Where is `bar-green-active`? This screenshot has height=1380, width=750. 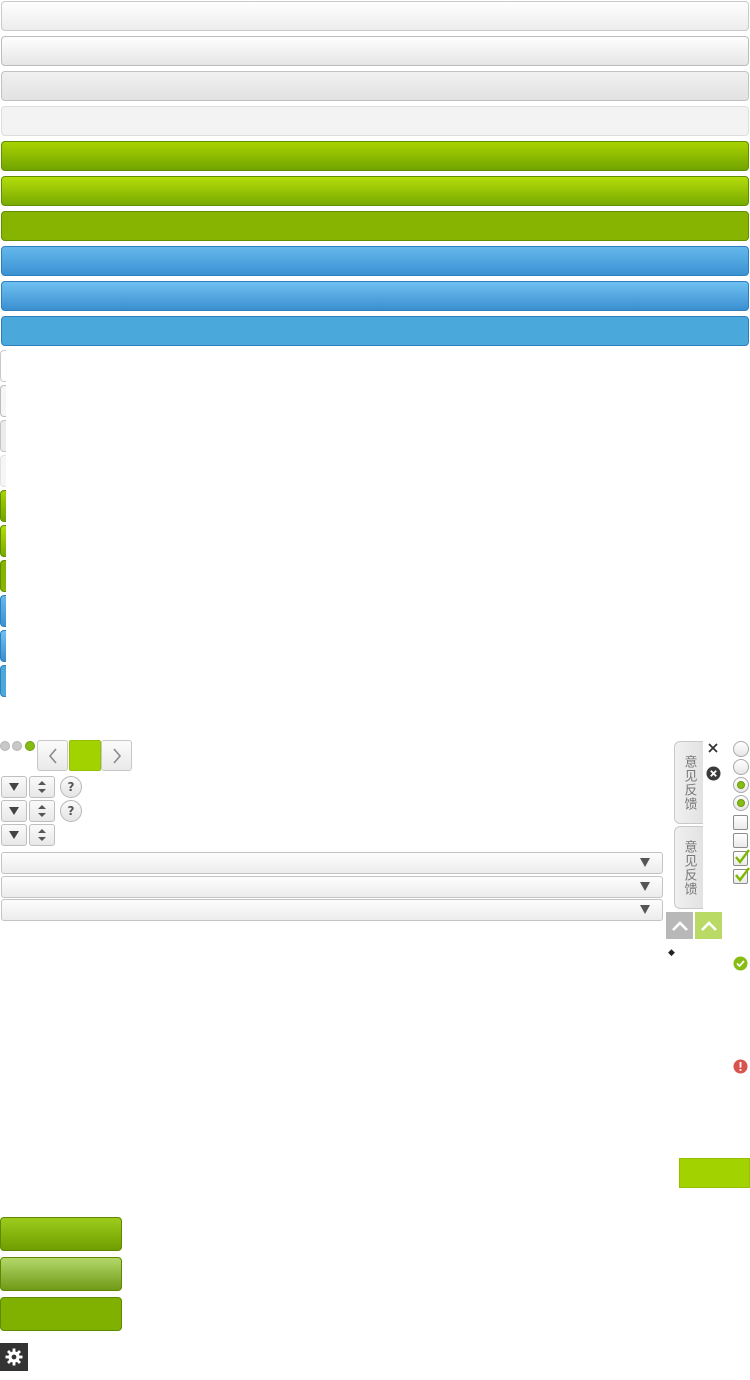
bar-green-active is located at coordinates (375, 226).